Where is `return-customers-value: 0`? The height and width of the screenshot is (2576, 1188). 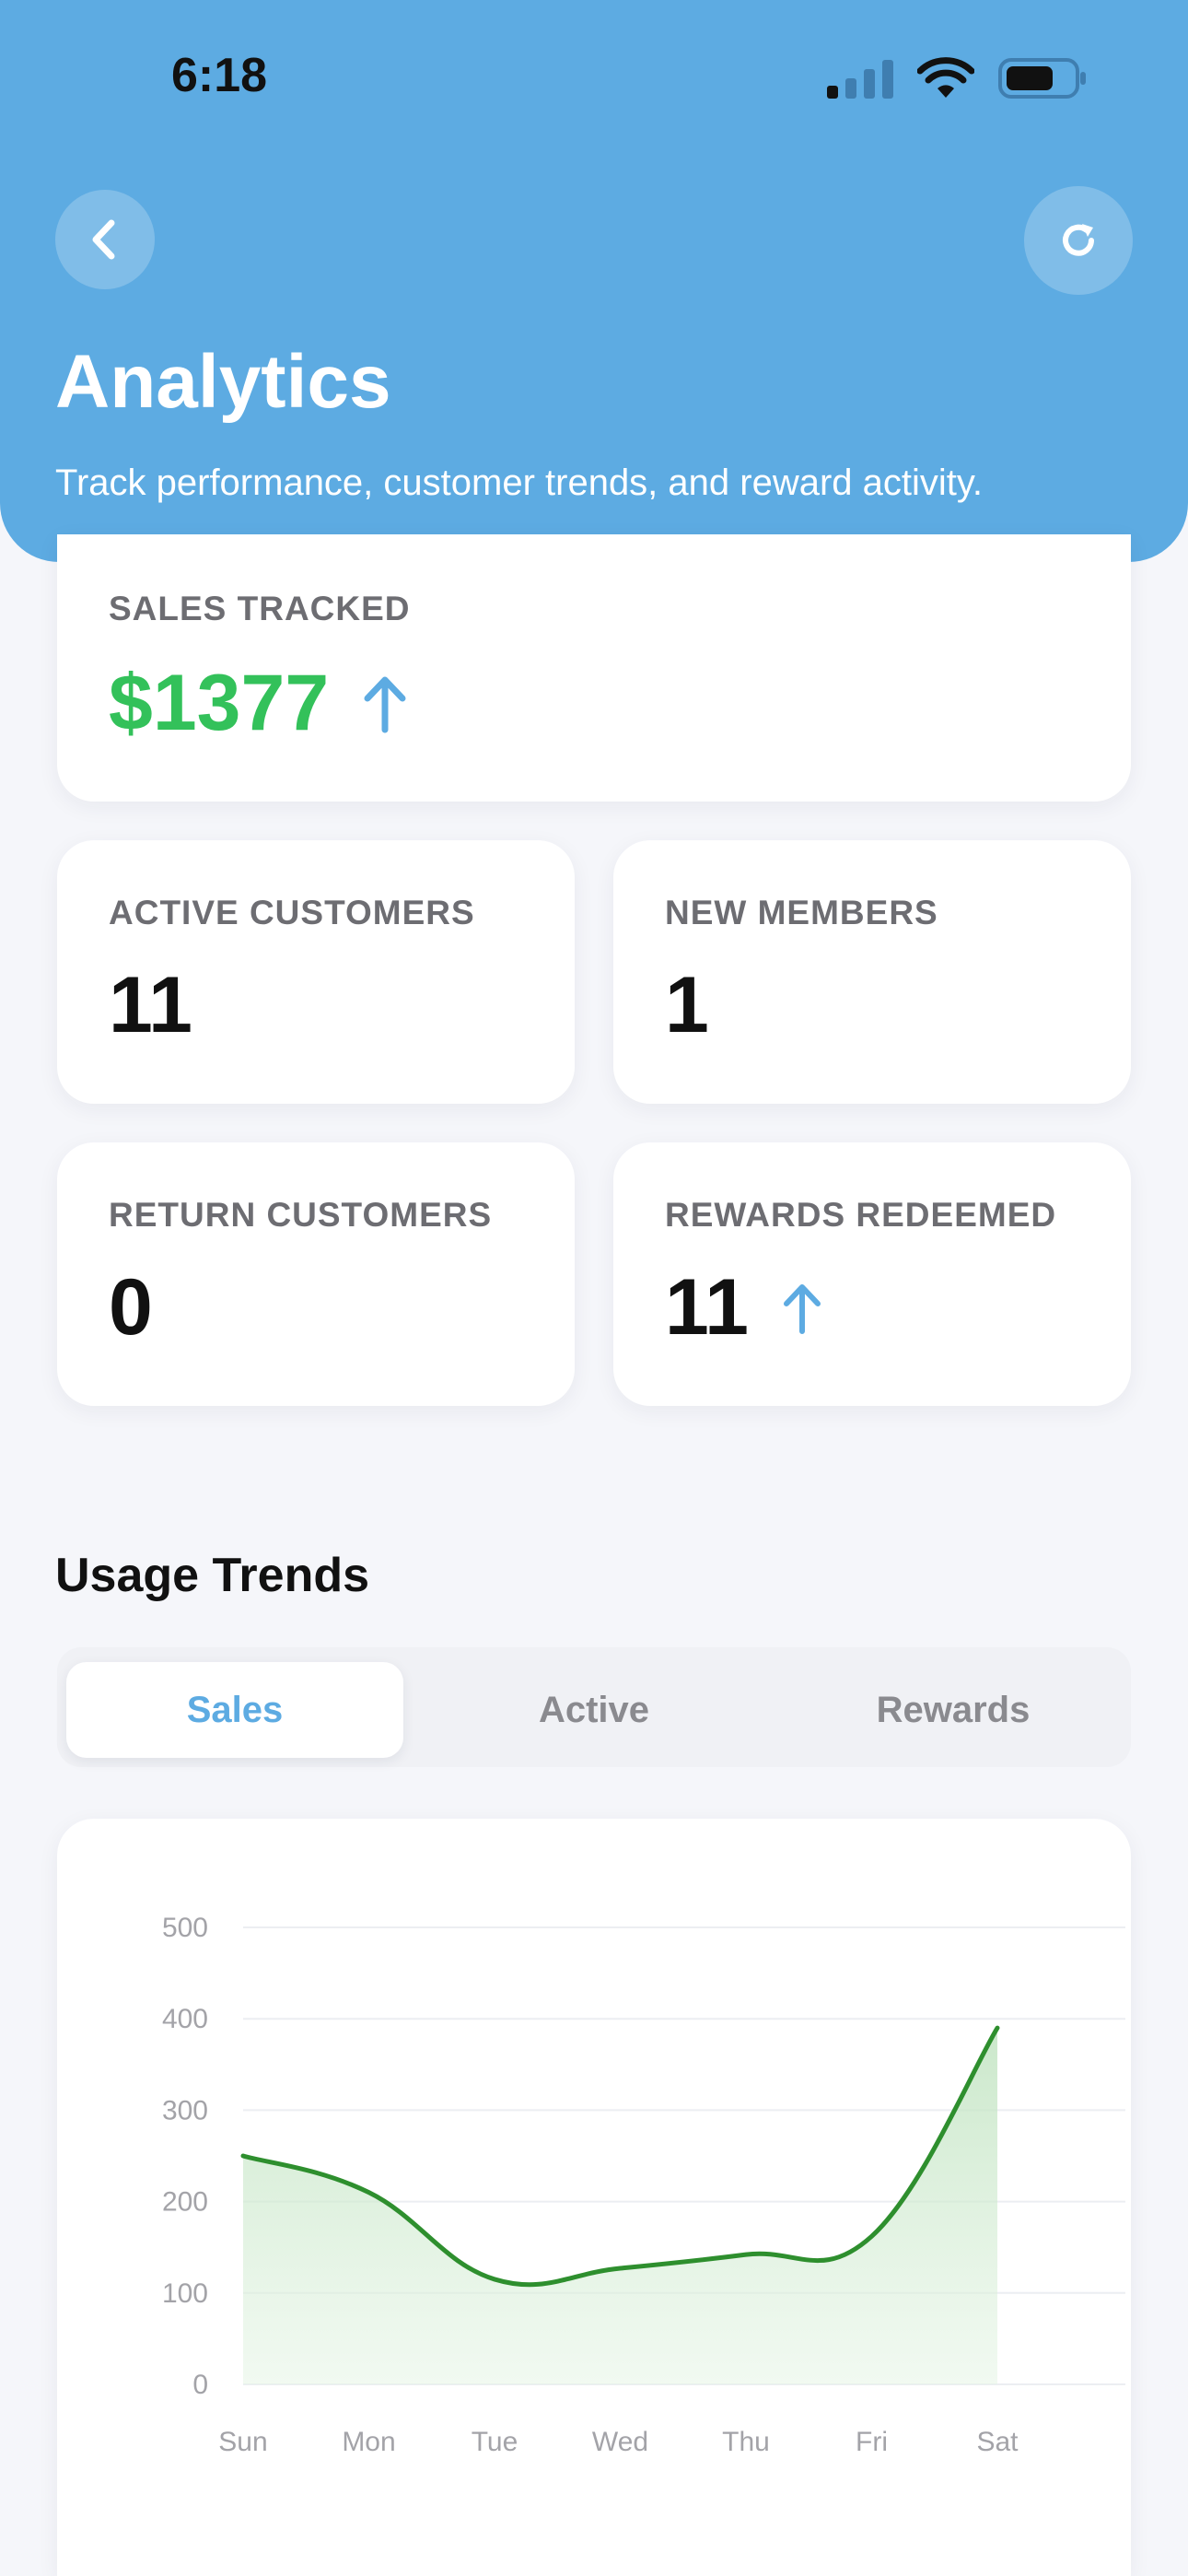 return-customers-value: 0 is located at coordinates (131, 1307).